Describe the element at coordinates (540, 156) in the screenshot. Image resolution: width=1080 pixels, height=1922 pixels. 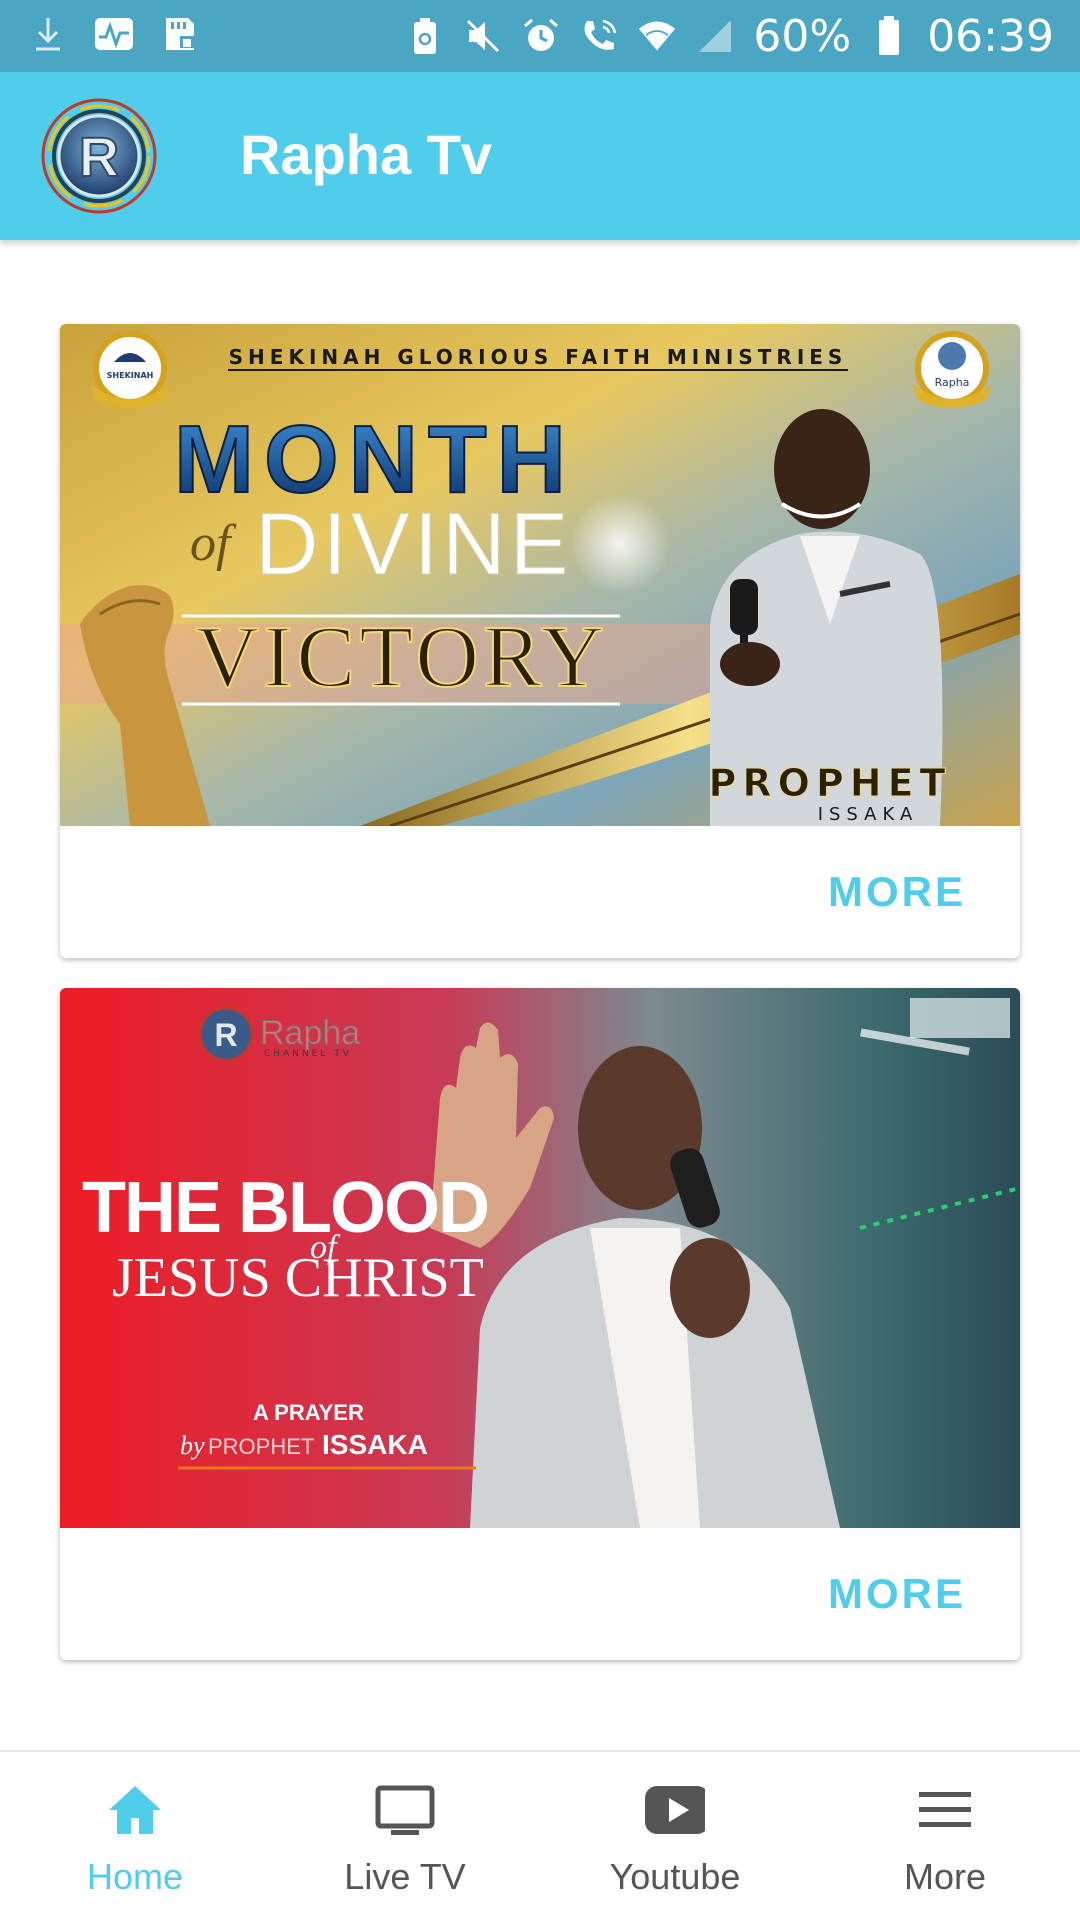
I see `app-bar: R Rapha Tv` at that location.